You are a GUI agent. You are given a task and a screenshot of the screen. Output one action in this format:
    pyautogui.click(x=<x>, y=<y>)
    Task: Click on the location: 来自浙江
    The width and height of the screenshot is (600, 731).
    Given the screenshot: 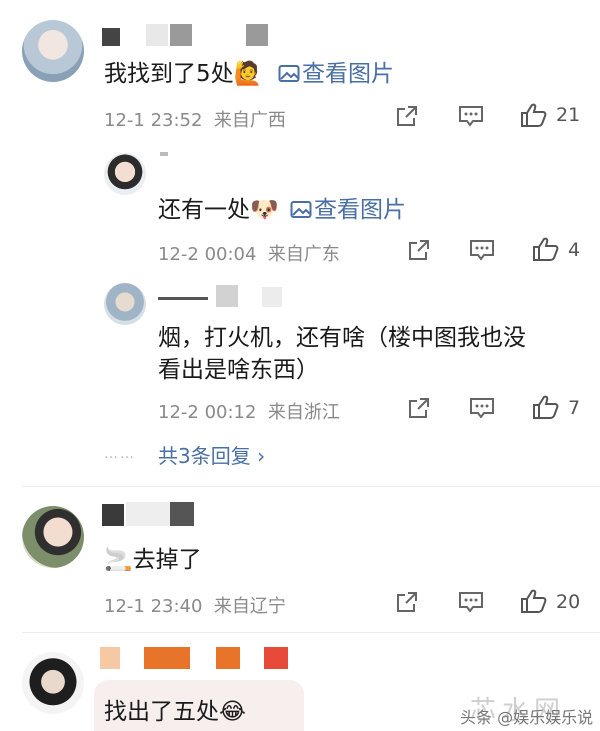 What is the action you would take?
    pyautogui.click(x=303, y=412)
    